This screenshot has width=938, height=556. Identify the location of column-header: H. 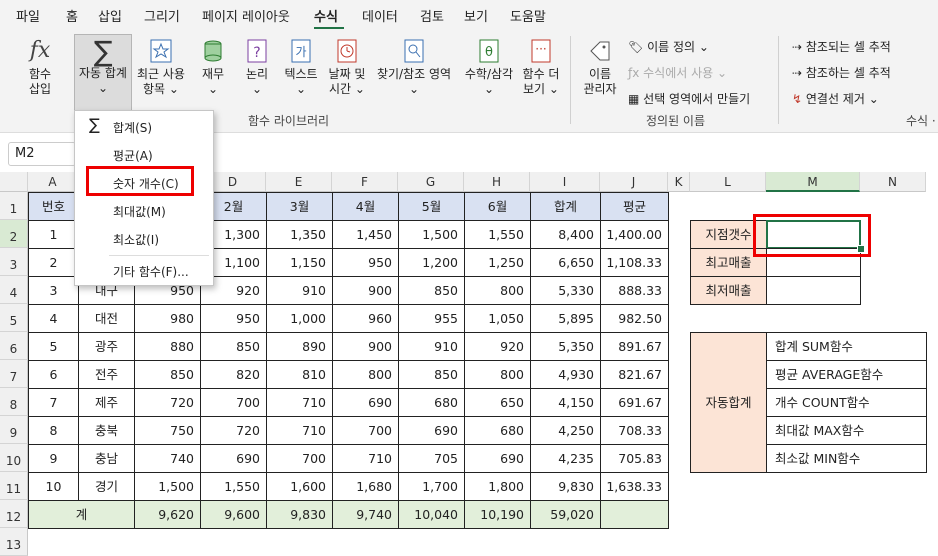
(497, 182).